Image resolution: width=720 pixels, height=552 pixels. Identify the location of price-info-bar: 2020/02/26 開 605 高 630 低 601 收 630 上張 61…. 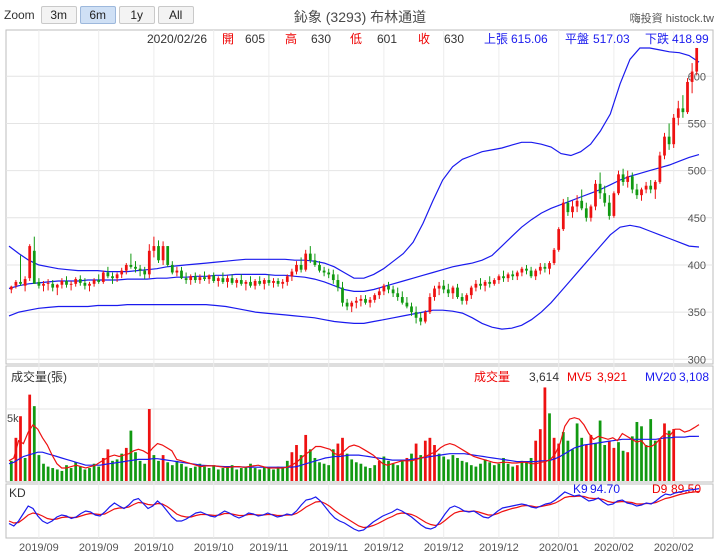
(428, 38).